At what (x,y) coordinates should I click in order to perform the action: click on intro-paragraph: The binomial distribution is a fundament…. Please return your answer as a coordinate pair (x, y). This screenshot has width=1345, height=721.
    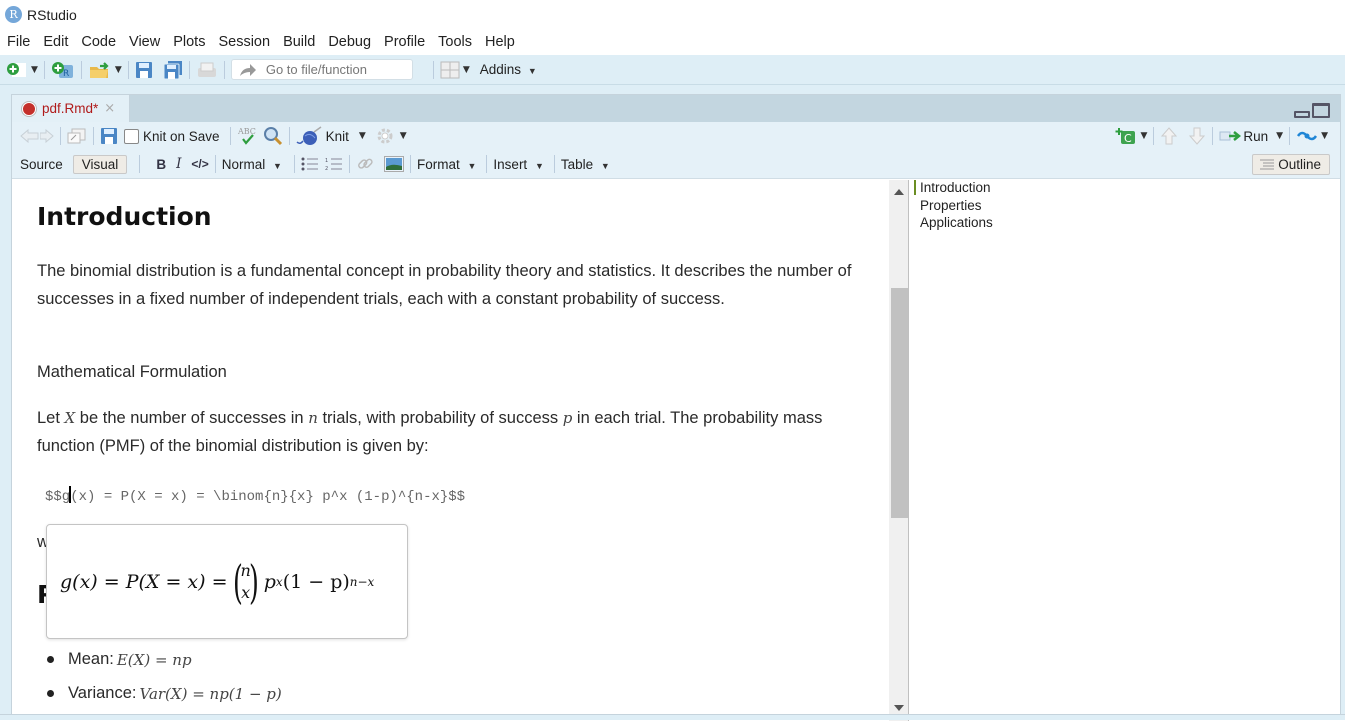
    Looking at the image, I should click on (444, 285).